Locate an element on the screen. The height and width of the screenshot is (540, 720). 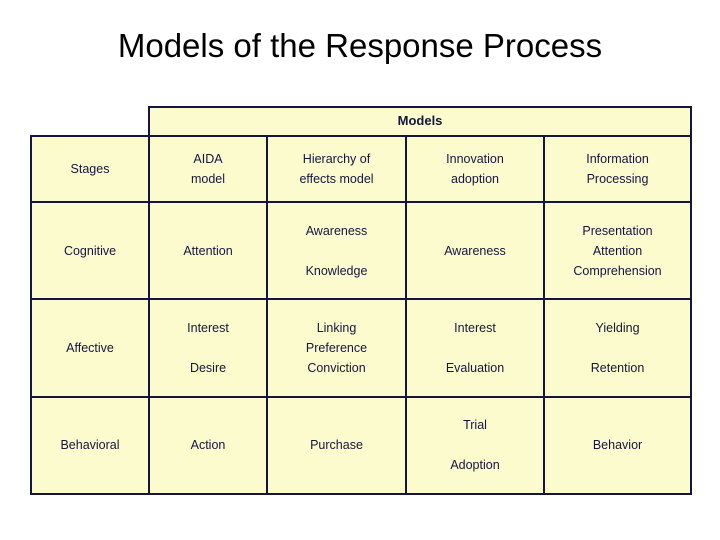
cell-affective-hierarchy: Linking Preference Conviction is located at coordinates (336, 348).